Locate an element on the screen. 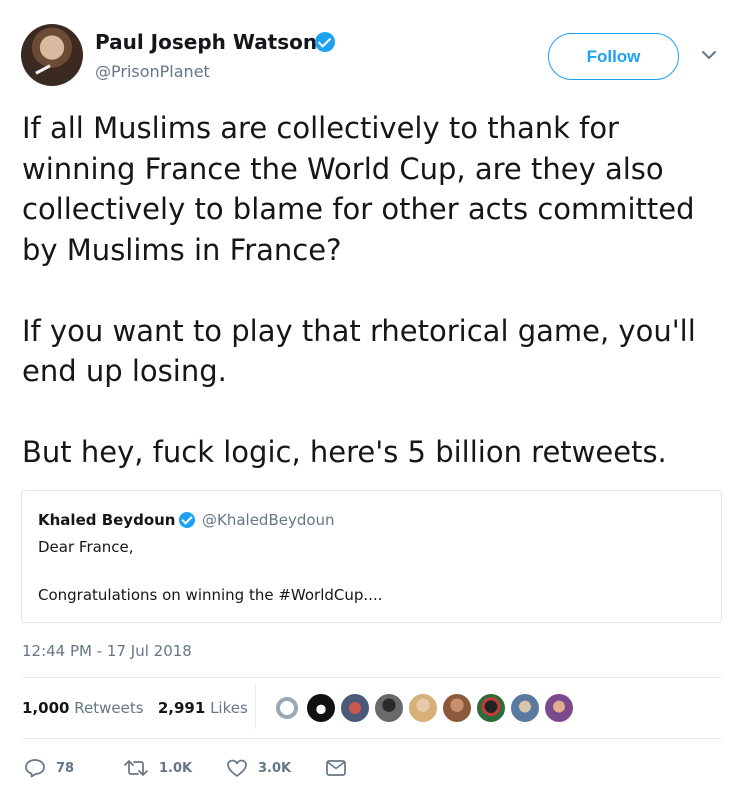 The width and height of the screenshot is (750, 797). follow-button: Follow is located at coordinates (613, 56).